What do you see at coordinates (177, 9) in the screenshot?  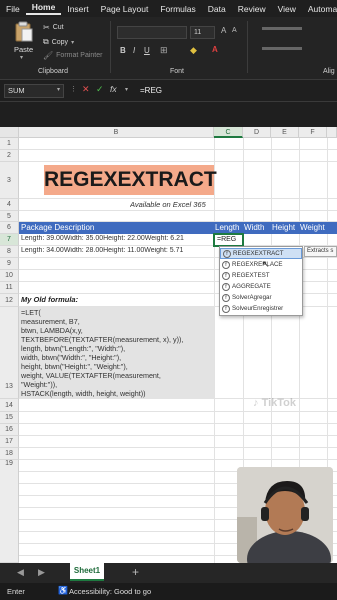 I see `menu-formulas: Formulas` at bounding box center [177, 9].